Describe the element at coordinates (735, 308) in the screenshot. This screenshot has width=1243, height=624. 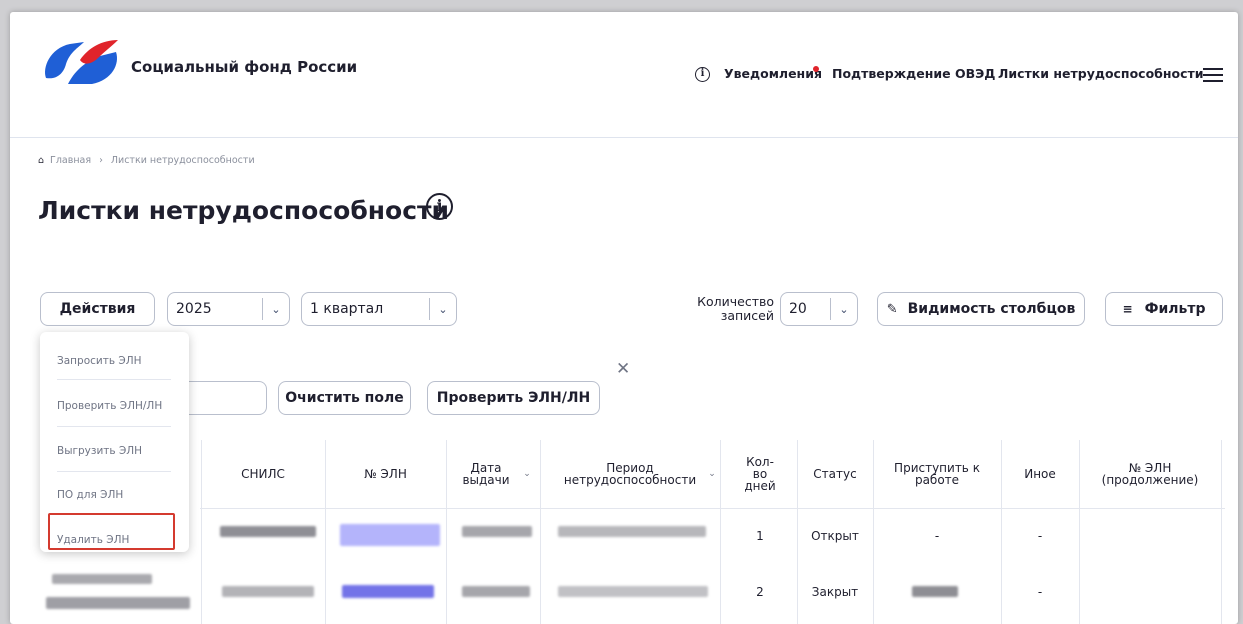
I see `records-label: Количество записей` at that location.